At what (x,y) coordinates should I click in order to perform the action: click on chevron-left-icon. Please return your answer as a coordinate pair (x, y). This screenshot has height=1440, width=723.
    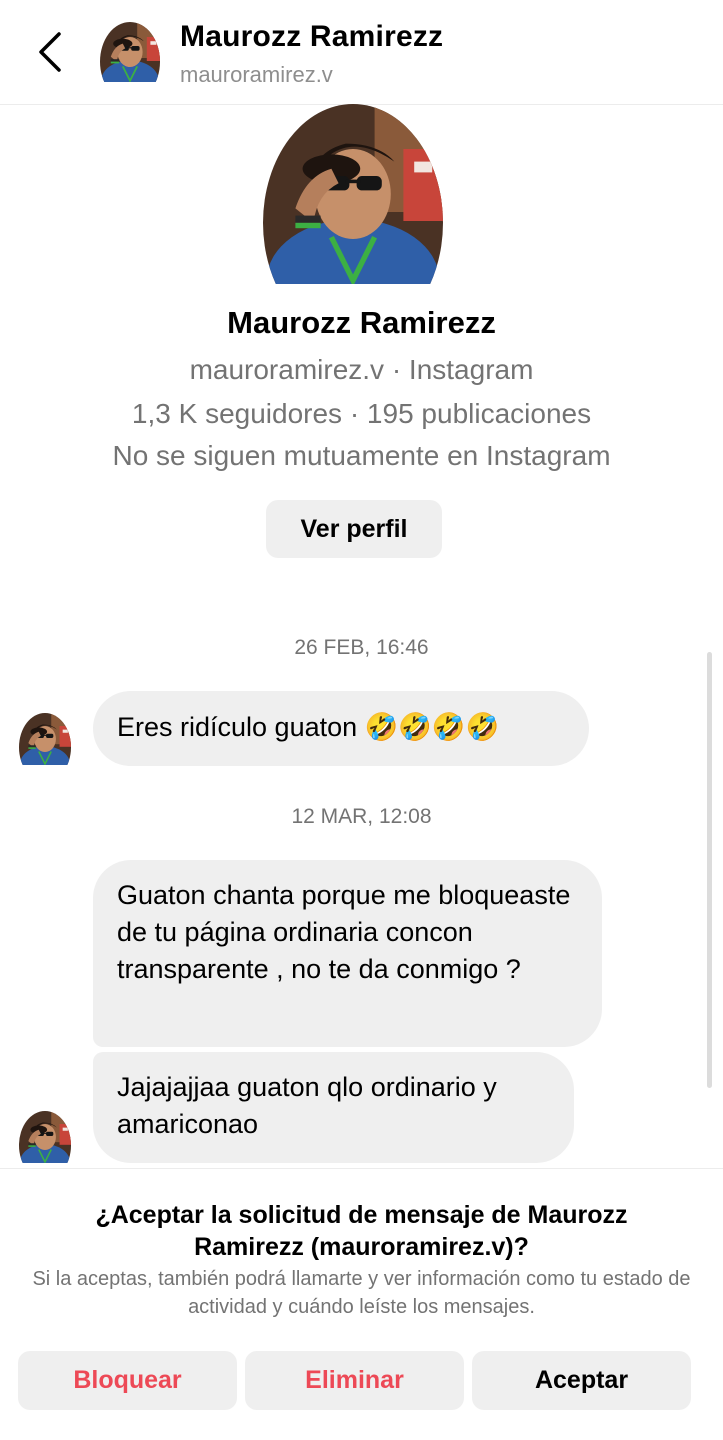
    Looking at the image, I should click on (50, 52).